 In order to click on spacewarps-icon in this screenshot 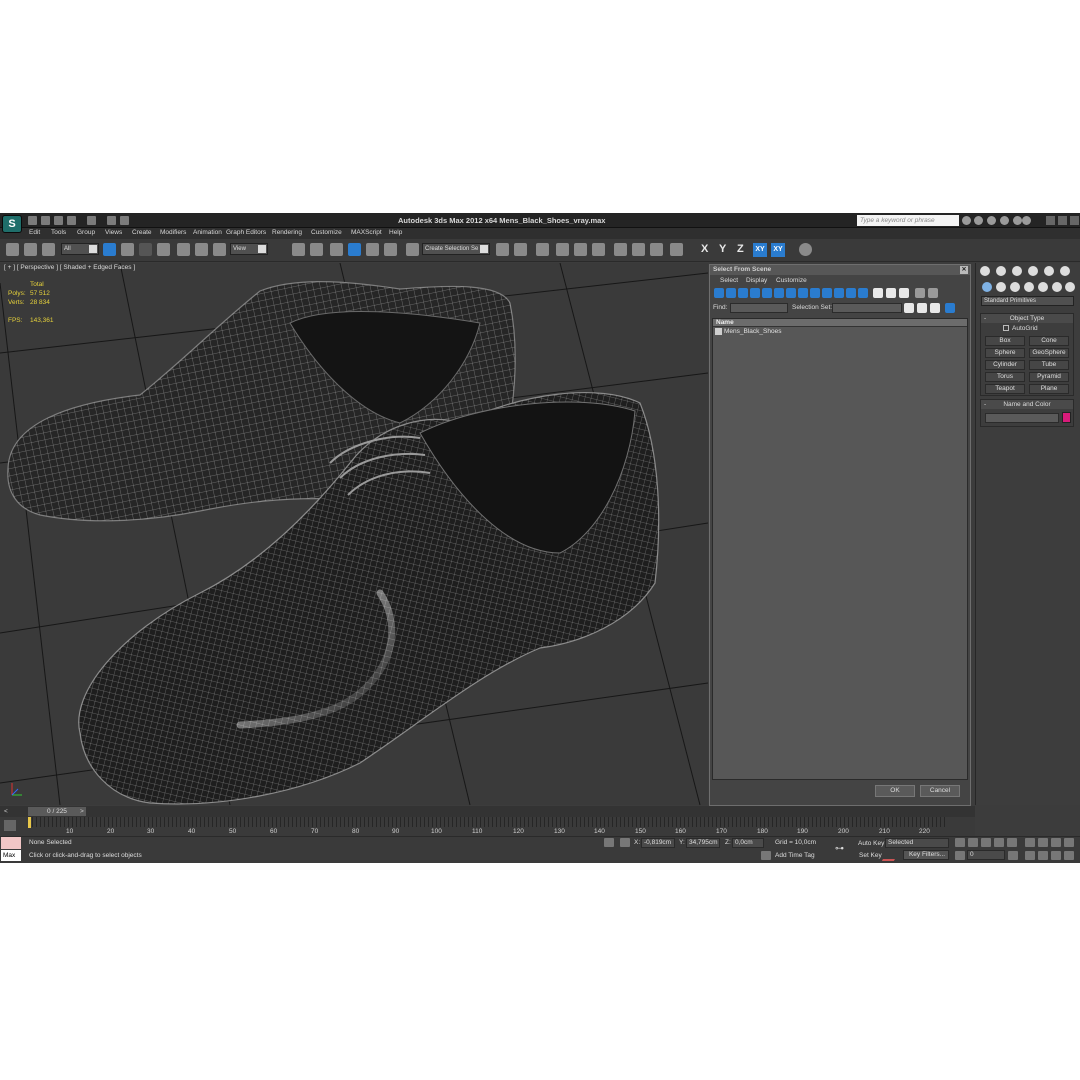, I will do `click(1057, 287)`.